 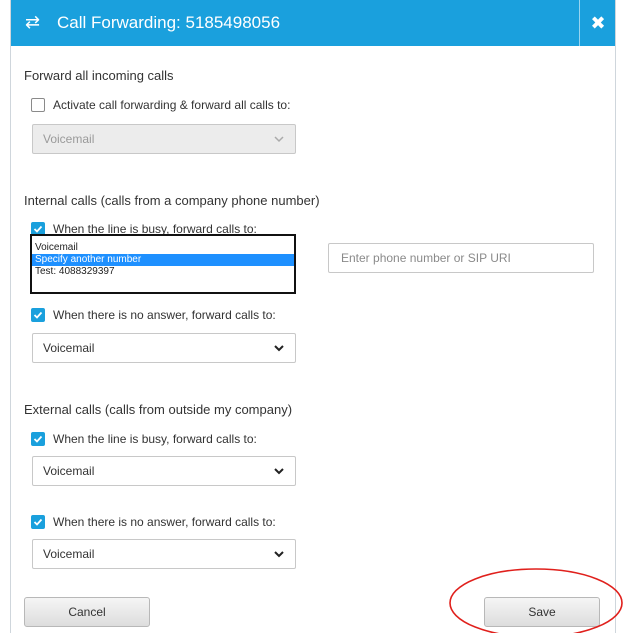 I want to click on swap-arrows-icon: ⇄, so click(x=33, y=22).